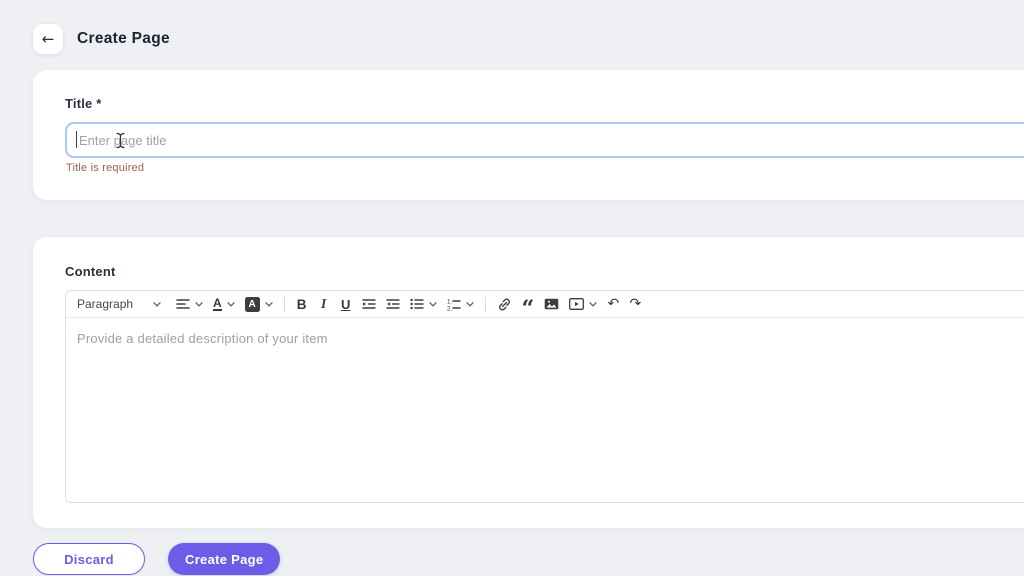  What do you see at coordinates (123, 38) in the screenshot?
I see `page-title: Create Page` at bounding box center [123, 38].